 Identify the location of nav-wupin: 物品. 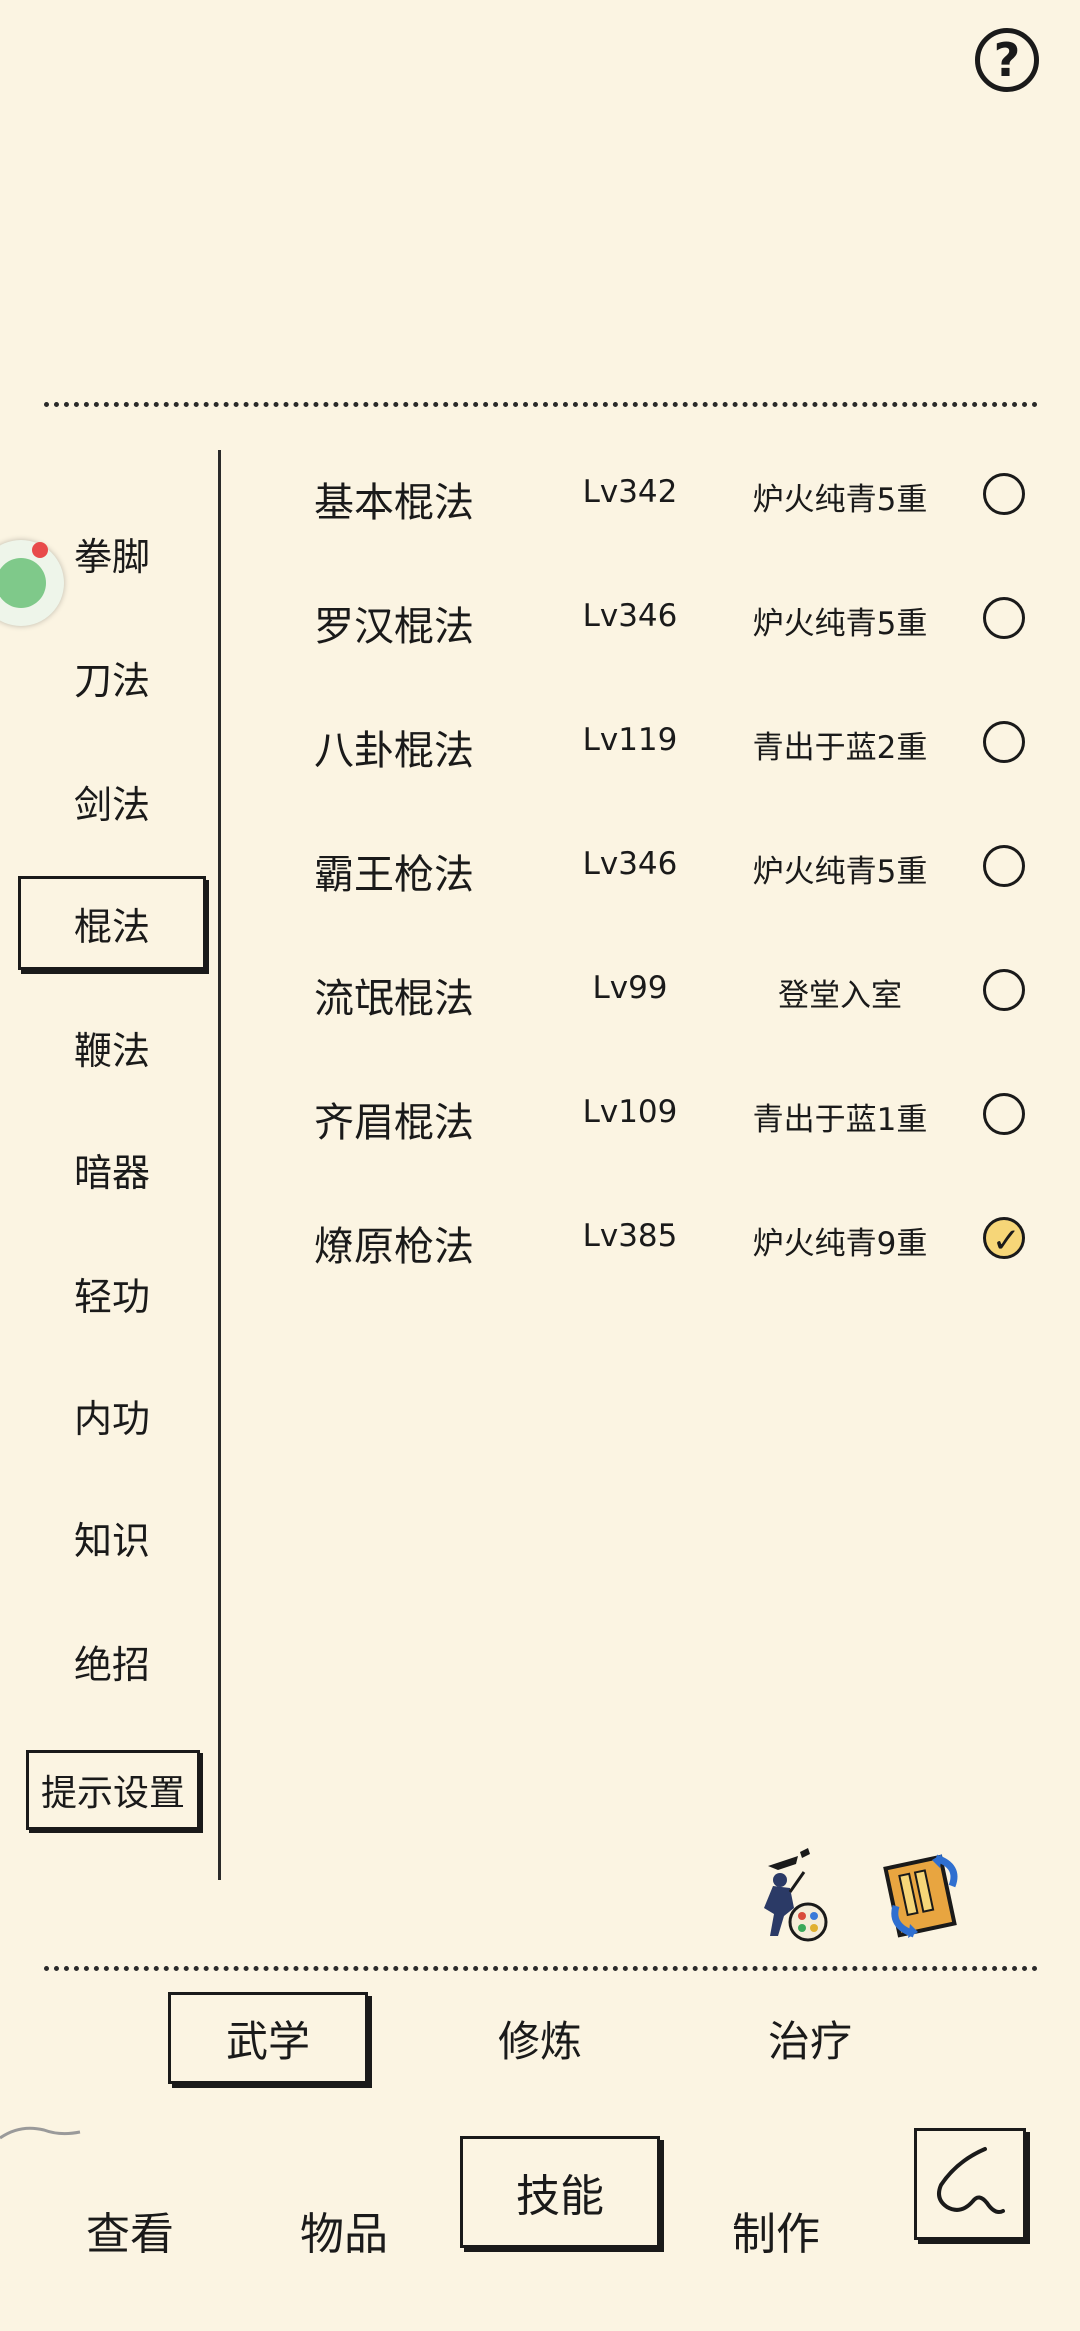
(344, 2230).